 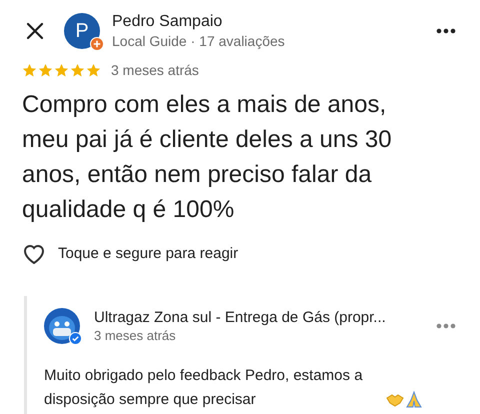 What do you see at coordinates (34, 254) in the screenshot?
I see `heart-icon` at bounding box center [34, 254].